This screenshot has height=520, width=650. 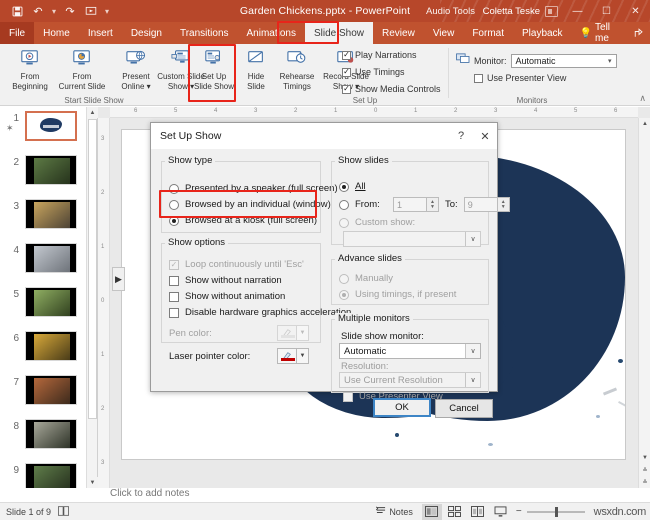 What do you see at coordinates (402, 407) in the screenshot?
I see `ok-button: OK` at bounding box center [402, 407].